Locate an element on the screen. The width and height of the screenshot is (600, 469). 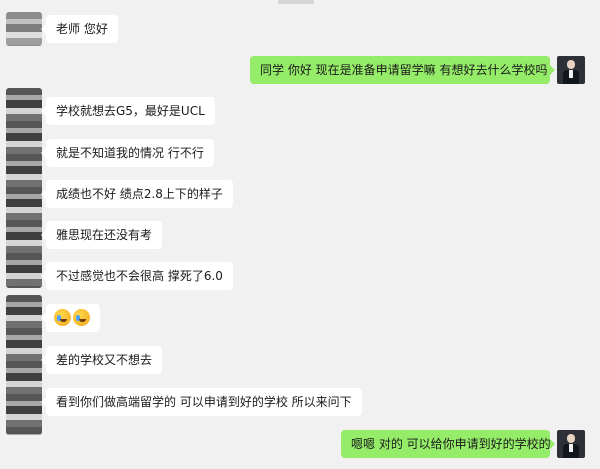
message-text: 学校就想去G5，最好是UCL is located at coordinates (130, 111).